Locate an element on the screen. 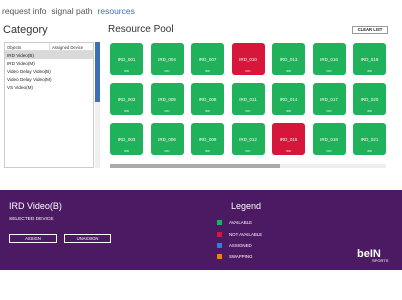  resource-scrollbar-thumb is located at coordinates (195, 166).